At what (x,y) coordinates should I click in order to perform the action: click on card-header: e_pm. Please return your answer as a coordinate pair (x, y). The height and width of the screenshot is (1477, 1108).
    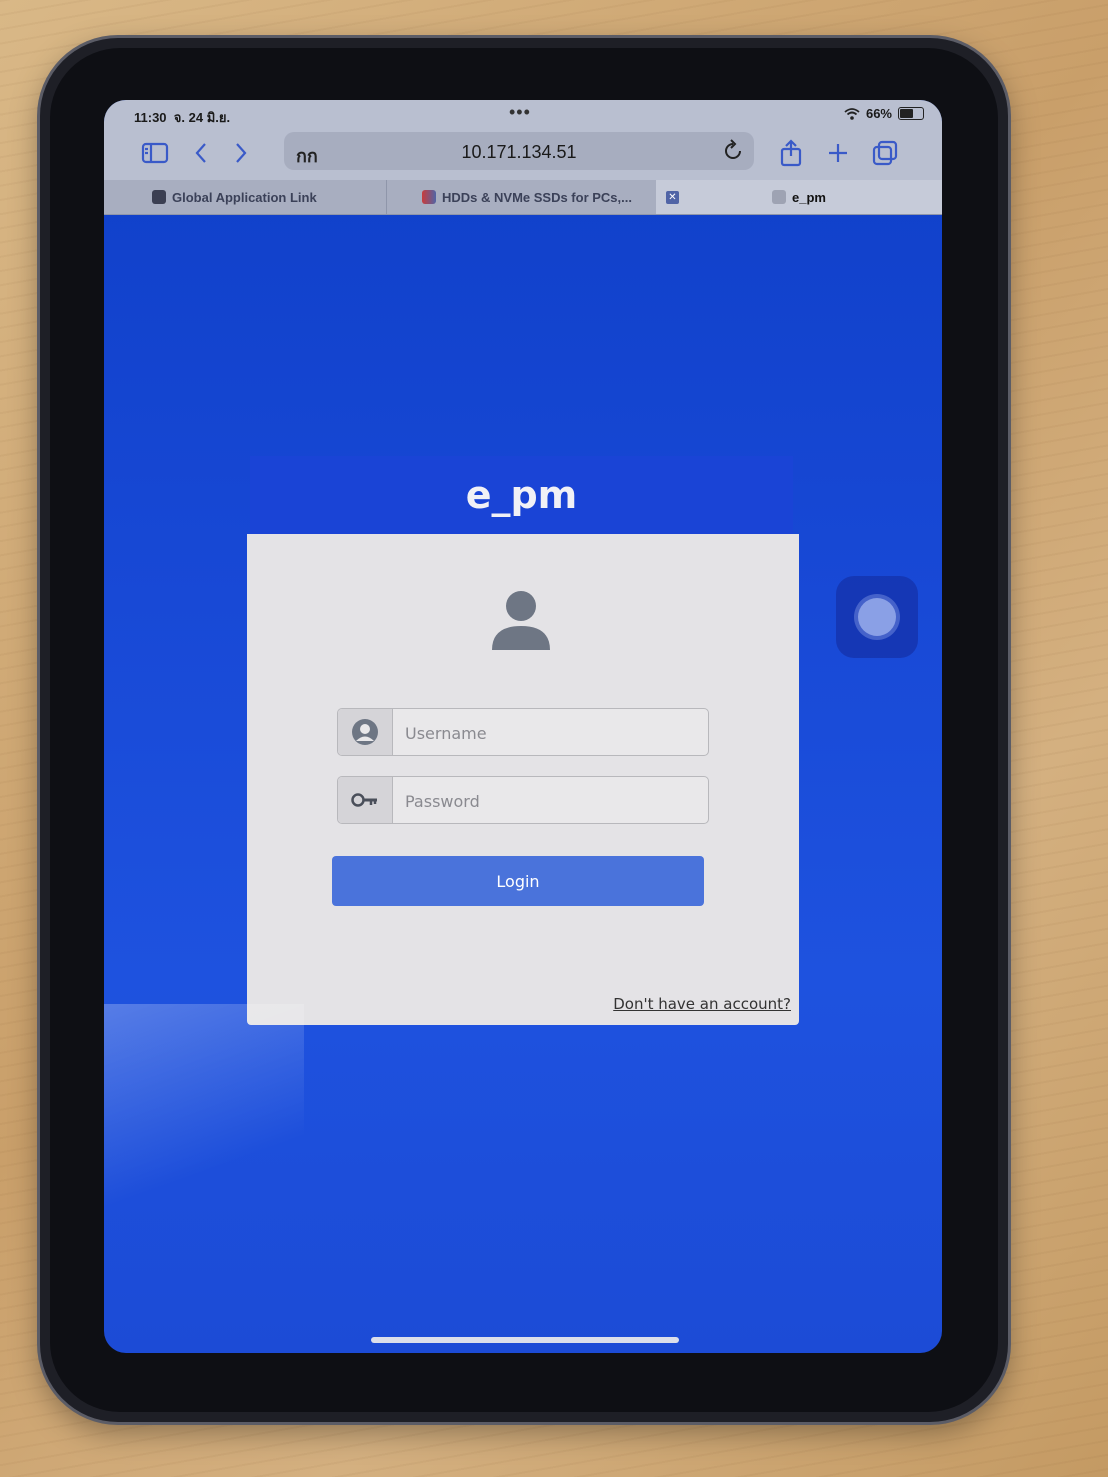
    Looking at the image, I should click on (521, 495).